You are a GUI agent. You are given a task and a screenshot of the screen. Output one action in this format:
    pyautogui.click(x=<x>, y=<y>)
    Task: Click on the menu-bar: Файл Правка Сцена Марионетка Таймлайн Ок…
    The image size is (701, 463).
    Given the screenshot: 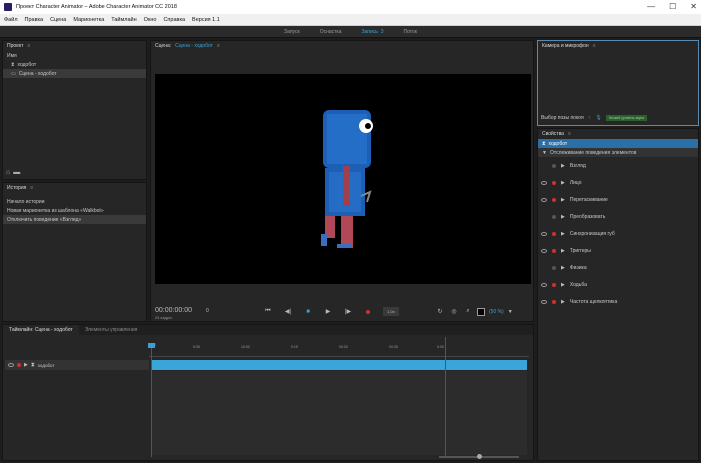 What is the action you would take?
    pyautogui.click(x=350, y=20)
    